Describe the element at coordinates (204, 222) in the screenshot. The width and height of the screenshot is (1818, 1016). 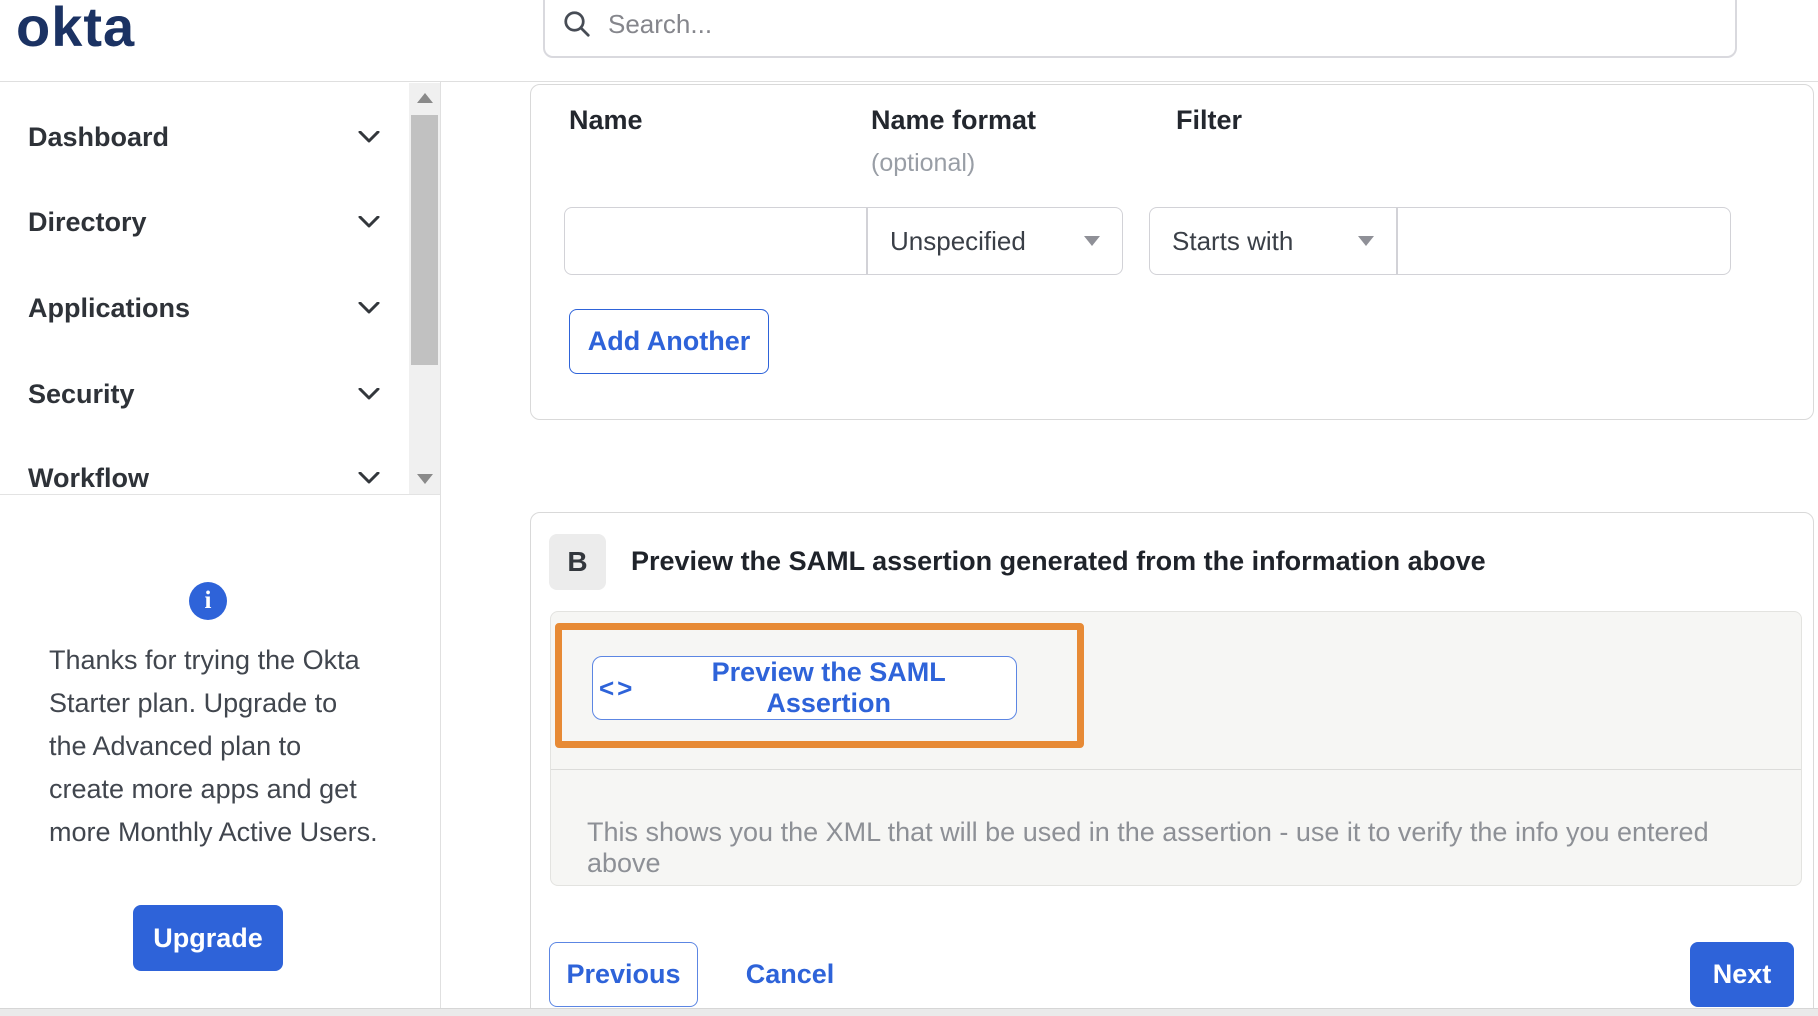
I see `sidebar-item-directory: Directory` at that location.